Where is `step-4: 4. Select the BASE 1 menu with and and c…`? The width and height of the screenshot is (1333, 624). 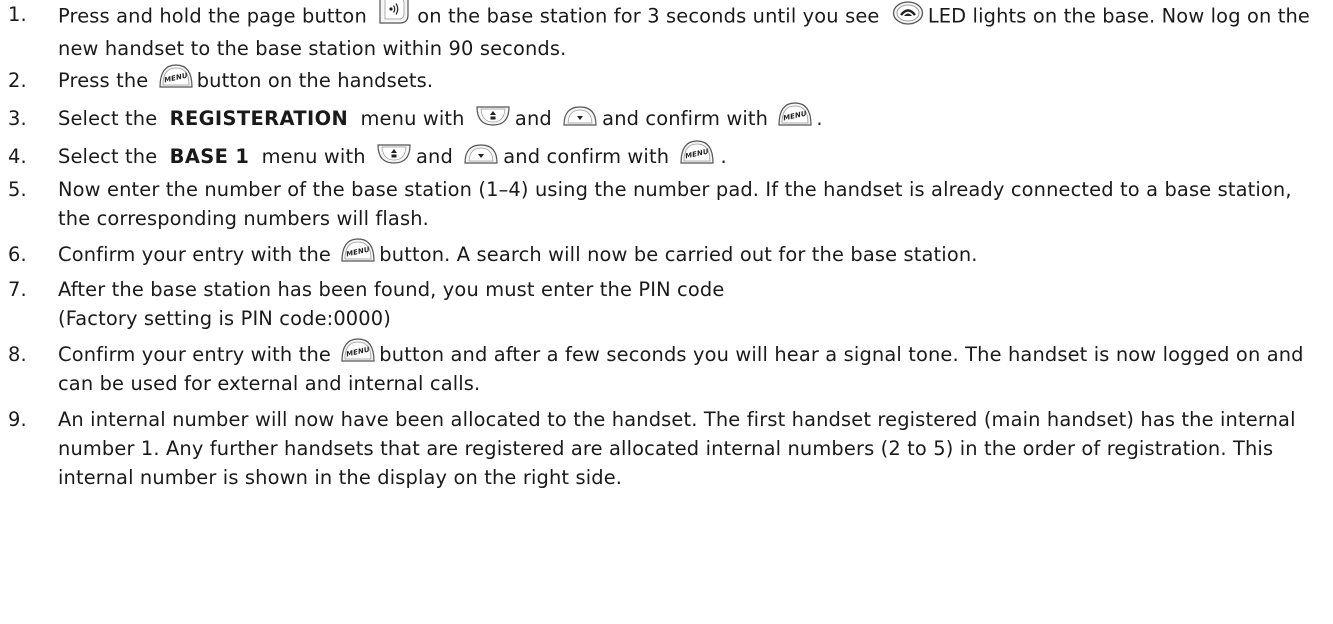
step-4: 4. Select the BASE 1 menu with and and c… is located at coordinates (662, 155).